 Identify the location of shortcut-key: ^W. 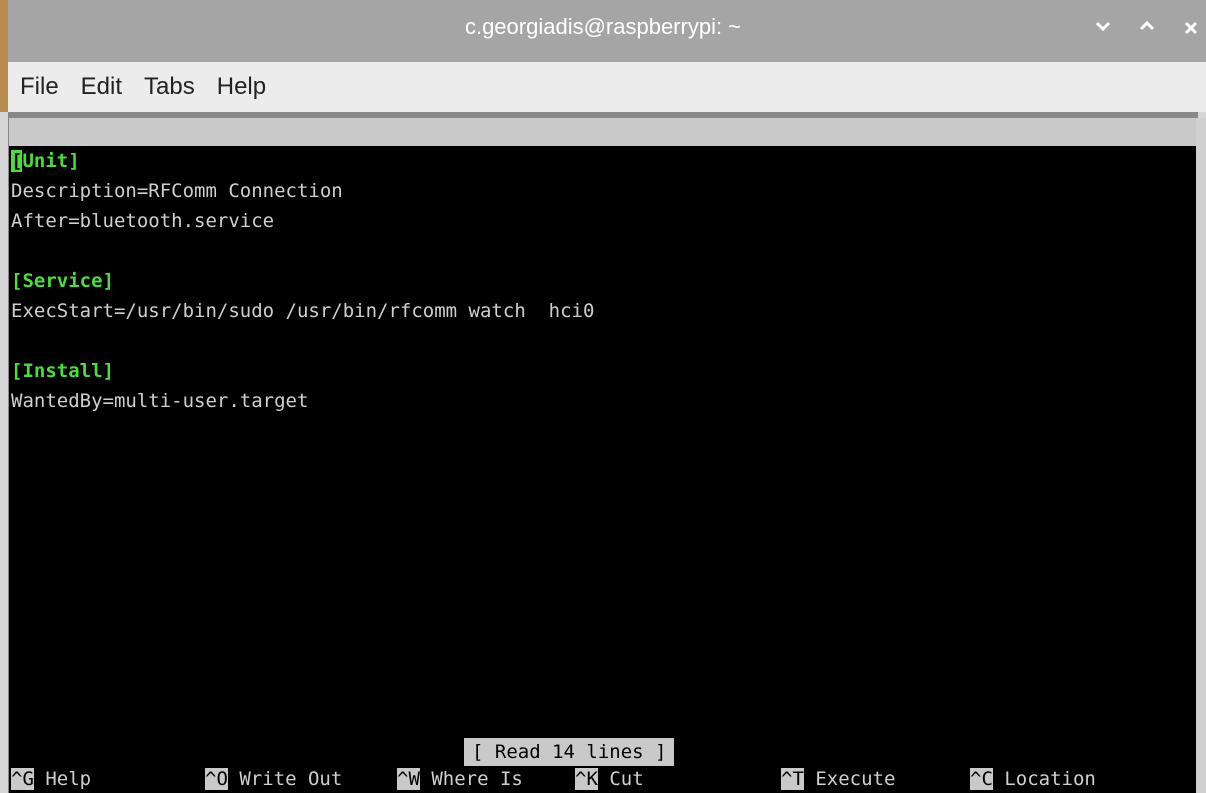
(408, 779).